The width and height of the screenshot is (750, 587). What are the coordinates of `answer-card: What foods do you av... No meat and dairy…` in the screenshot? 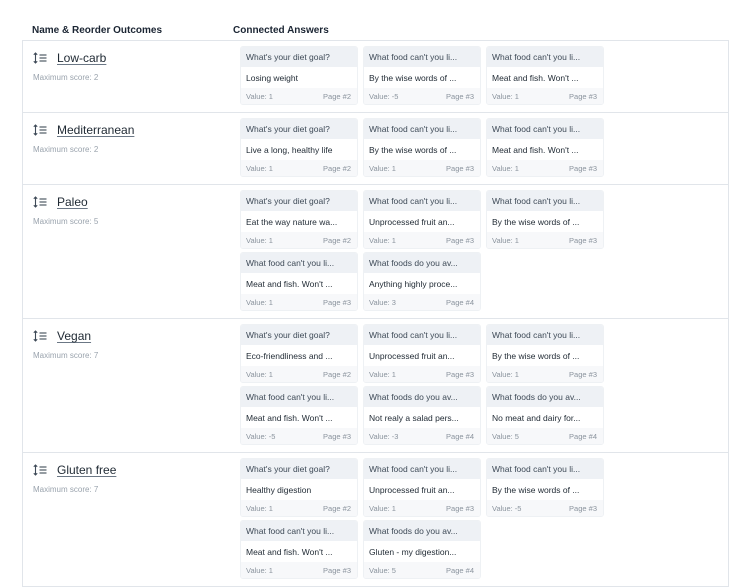 It's located at (545, 415).